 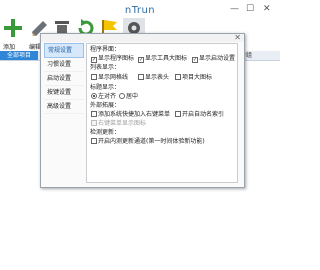 What do you see at coordinates (19, 55) in the screenshot?
I see `tab-all-items: 全部项目` at bounding box center [19, 55].